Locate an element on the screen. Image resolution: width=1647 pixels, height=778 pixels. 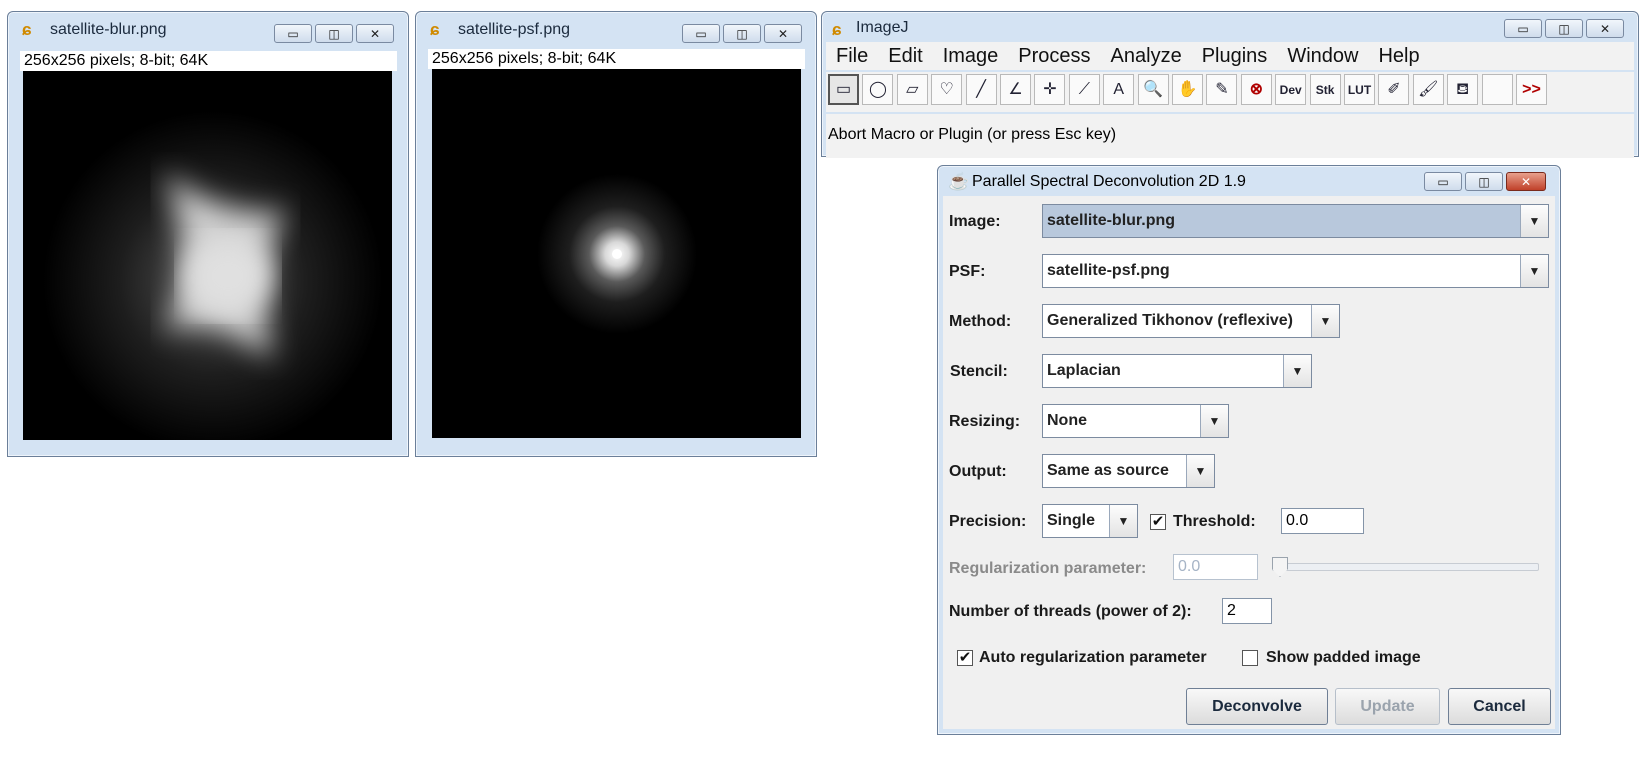
flood-fill-tool: ⛾ is located at coordinates (1463, 89).